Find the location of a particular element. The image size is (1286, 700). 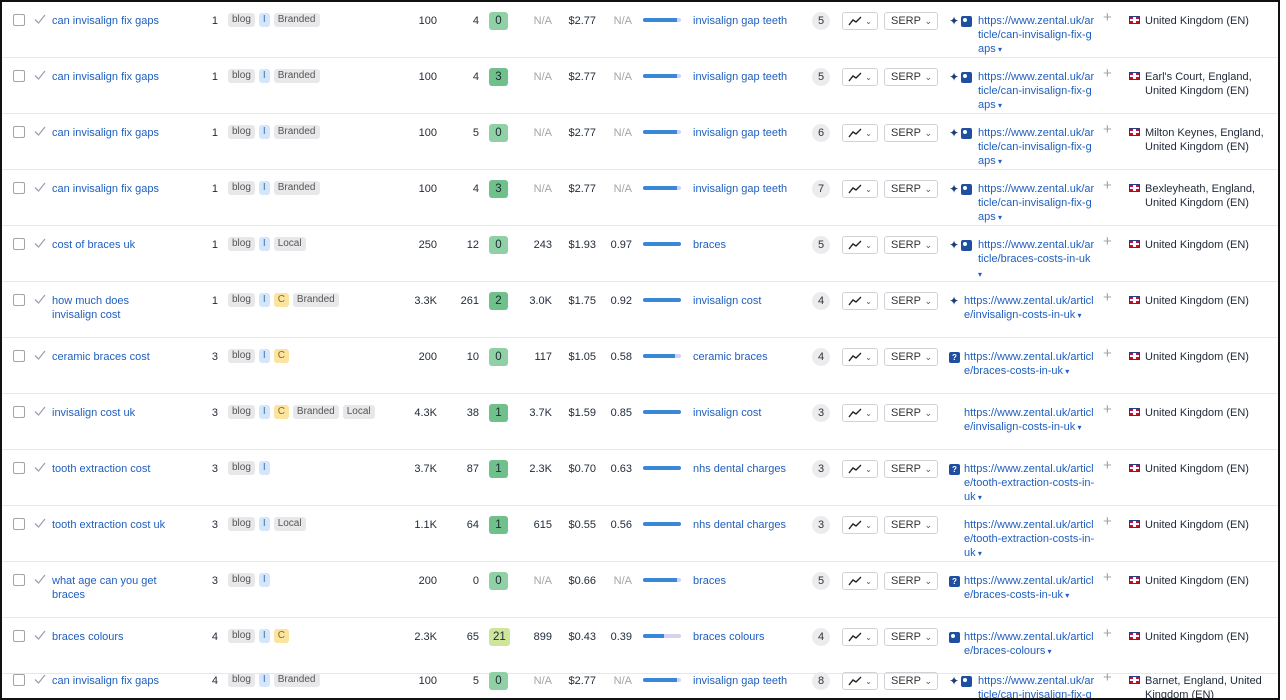

traffic-value: N/A is located at coordinates (542, 77).